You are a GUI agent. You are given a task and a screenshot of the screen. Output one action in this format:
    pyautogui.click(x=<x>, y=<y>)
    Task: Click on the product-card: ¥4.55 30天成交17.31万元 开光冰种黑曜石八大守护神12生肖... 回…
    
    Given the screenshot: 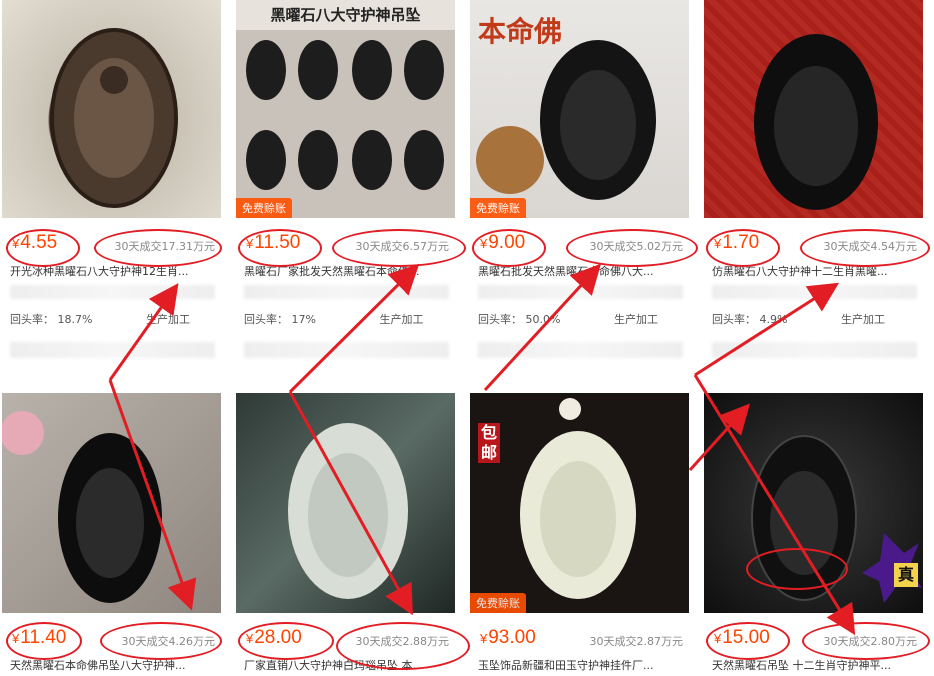 What is the action you would take?
    pyautogui.click(x=111, y=179)
    